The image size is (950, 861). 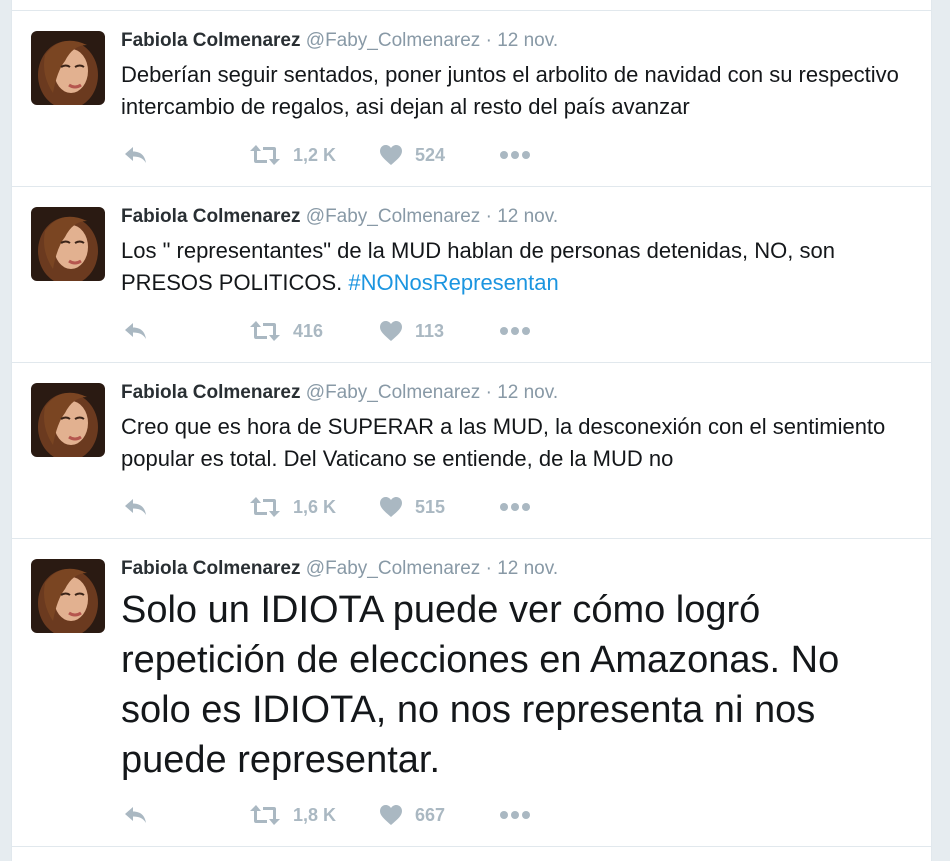 I want to click on retweet-count: 1,6 K, so click(x=315, y=506).